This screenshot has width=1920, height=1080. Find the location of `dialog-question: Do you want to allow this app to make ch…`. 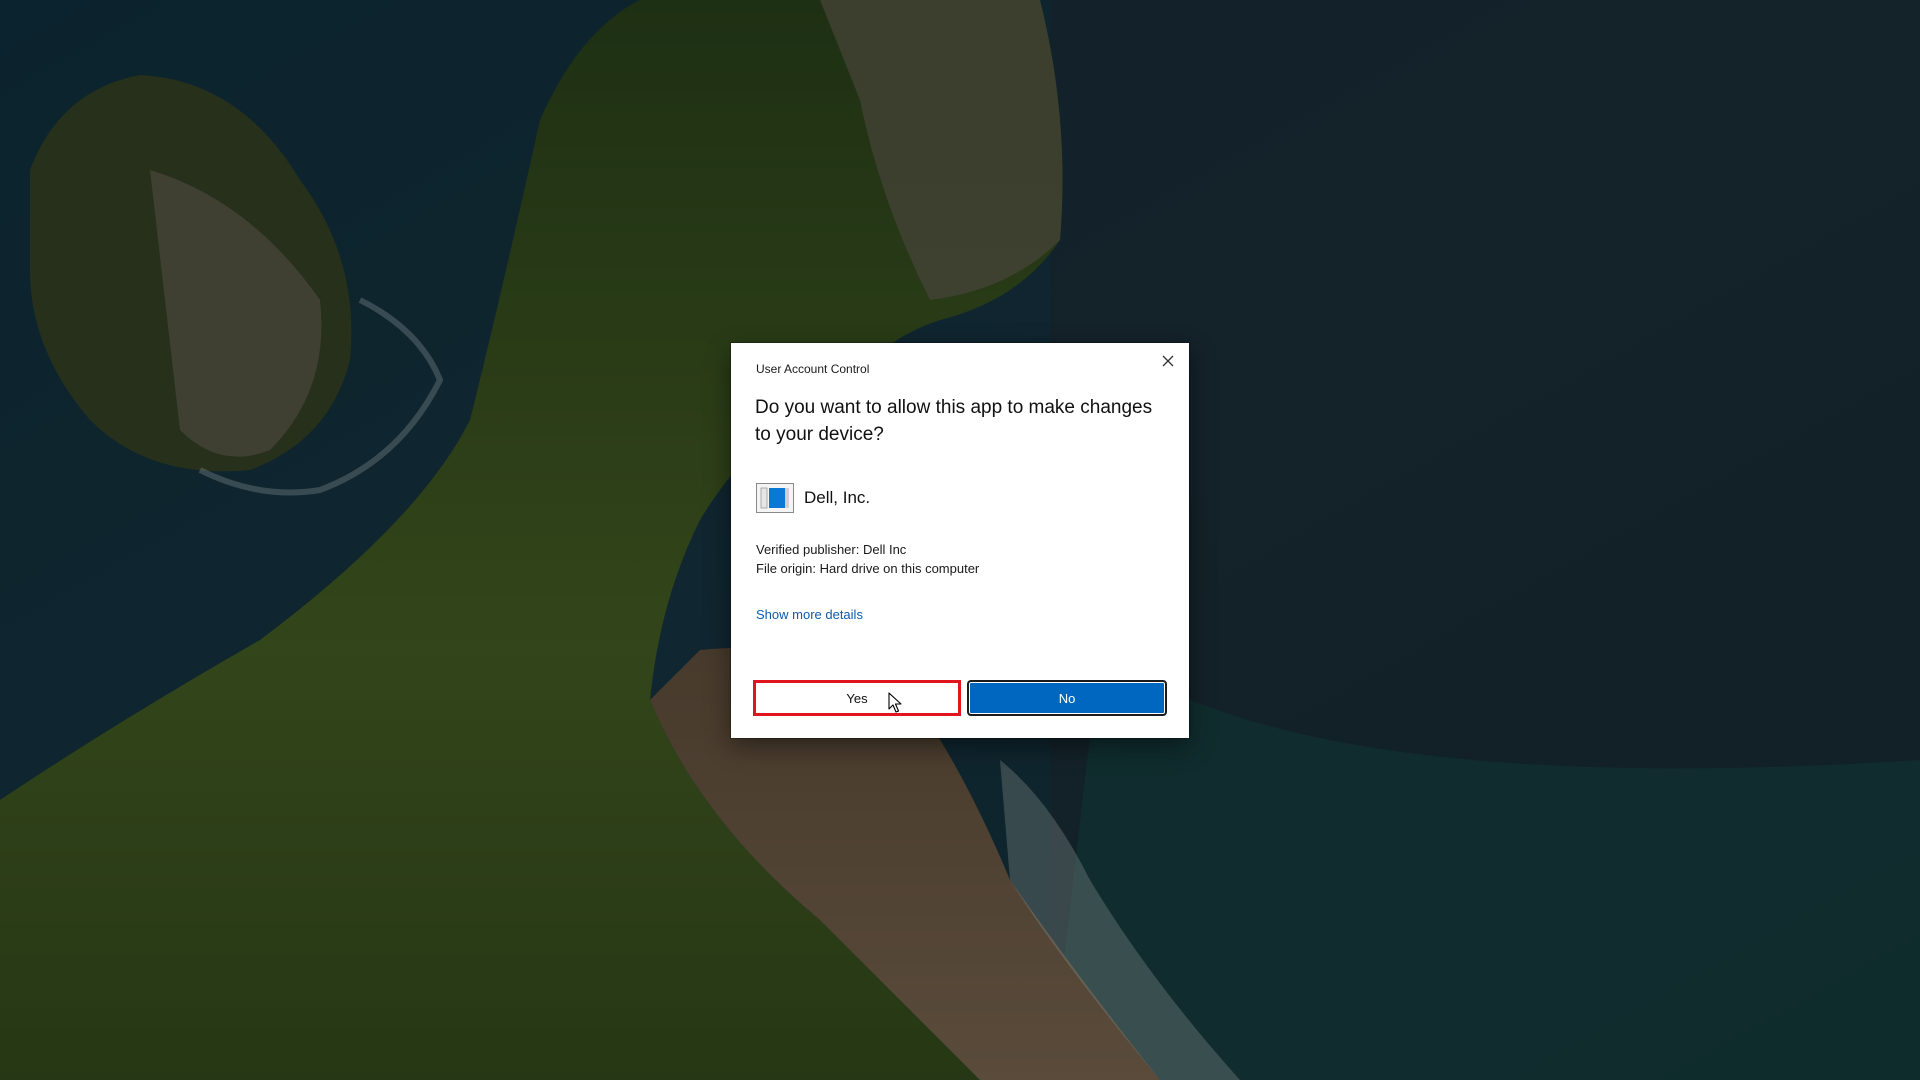

dialog-question: Do you want to allow this app to make ch… is located at coordinates (954, 421).